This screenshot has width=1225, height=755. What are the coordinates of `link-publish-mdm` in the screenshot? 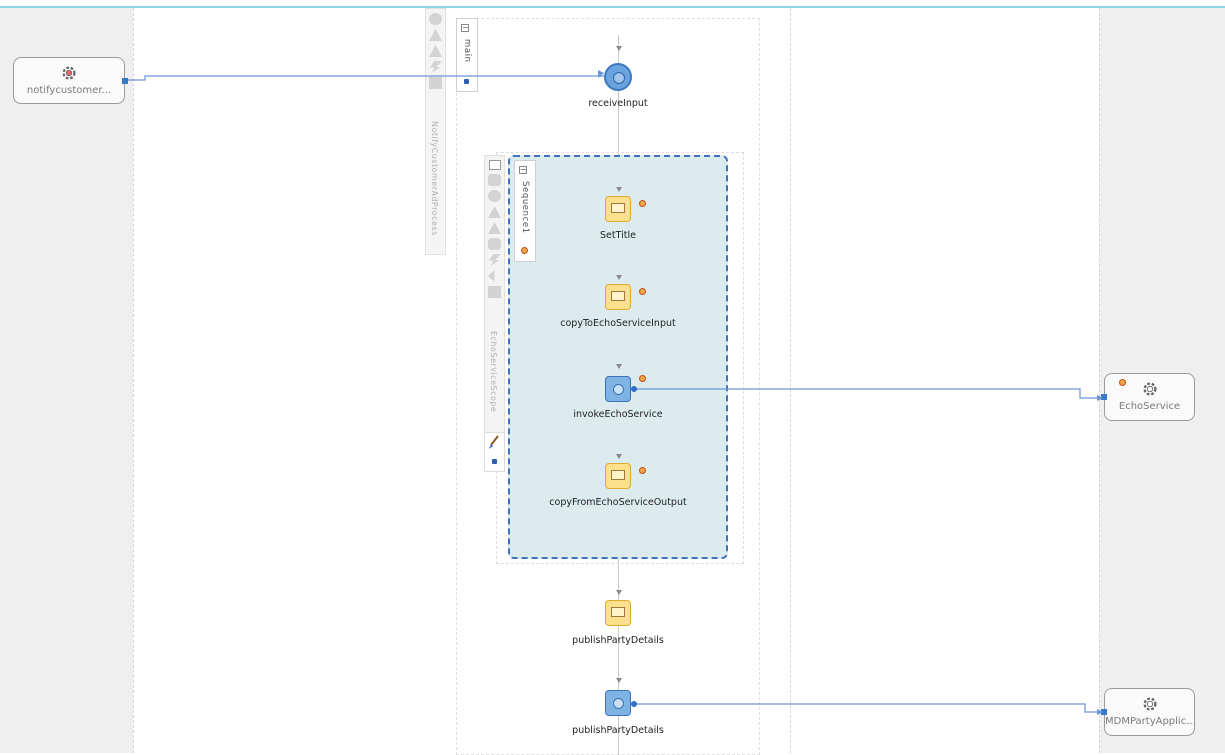 It's located at (868, 708).